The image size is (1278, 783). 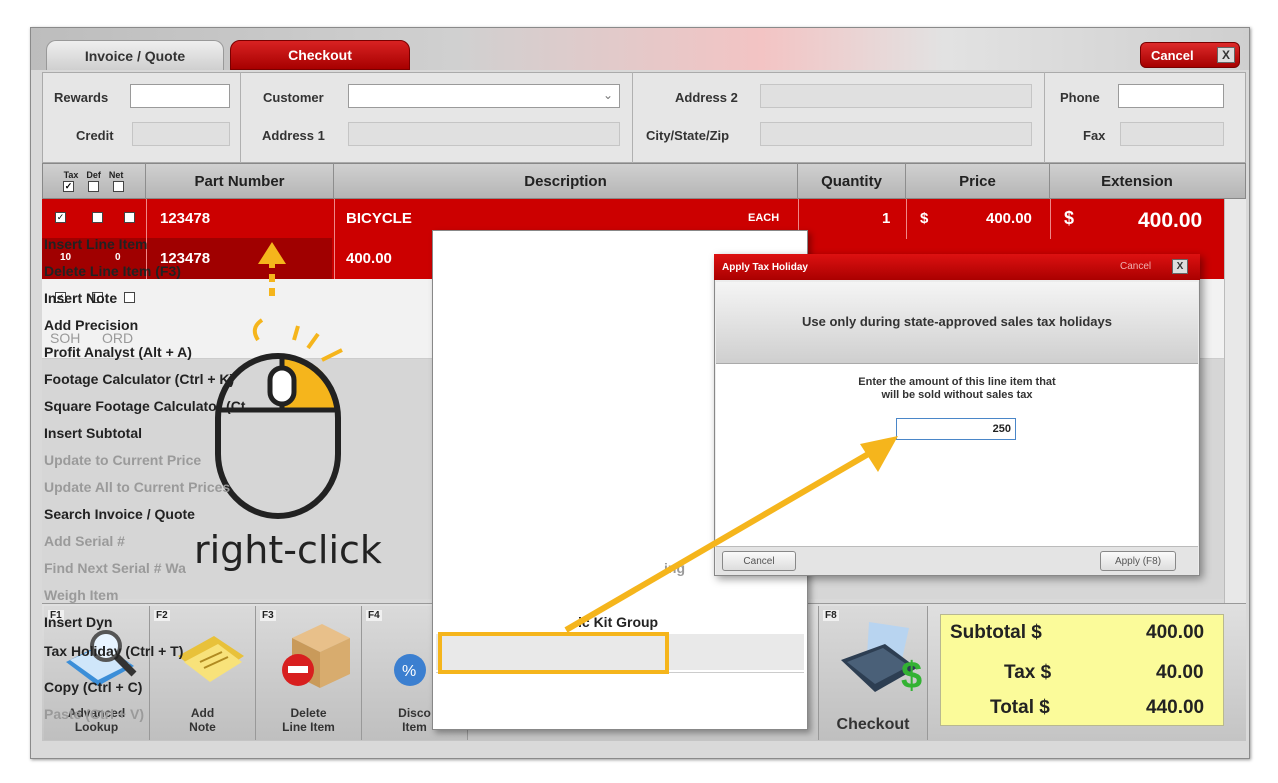 I want to click on menu-item-insert-note: Insert Note, so click(x=80, y=298).